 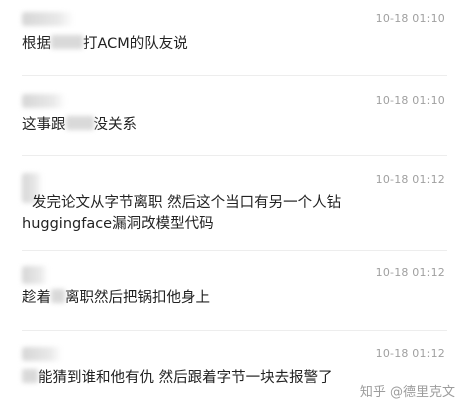 What do you see at coordinates (137, 298) in the screenshot?
I see `comment-text-part: 离职然后把锅扣他身上` at bounding box center [137, 298].